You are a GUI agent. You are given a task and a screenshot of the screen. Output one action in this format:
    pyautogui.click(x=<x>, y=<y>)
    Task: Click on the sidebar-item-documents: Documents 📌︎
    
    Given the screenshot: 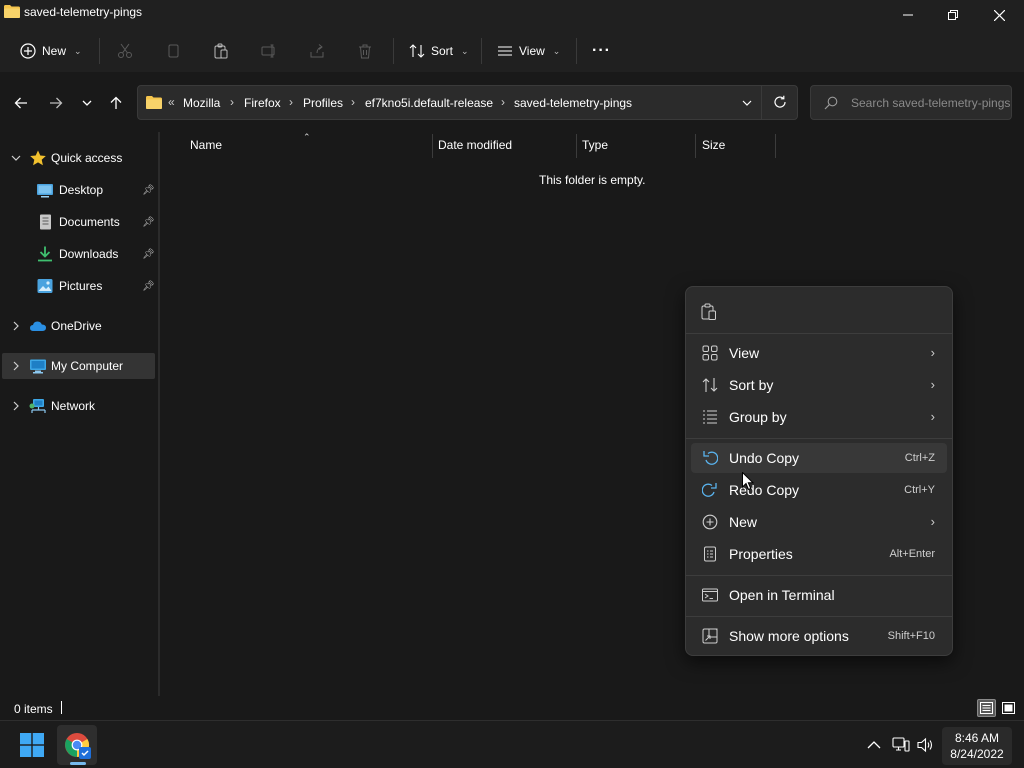 What is the action you would take?
    pyautogui.click(x=78, y=222)
    